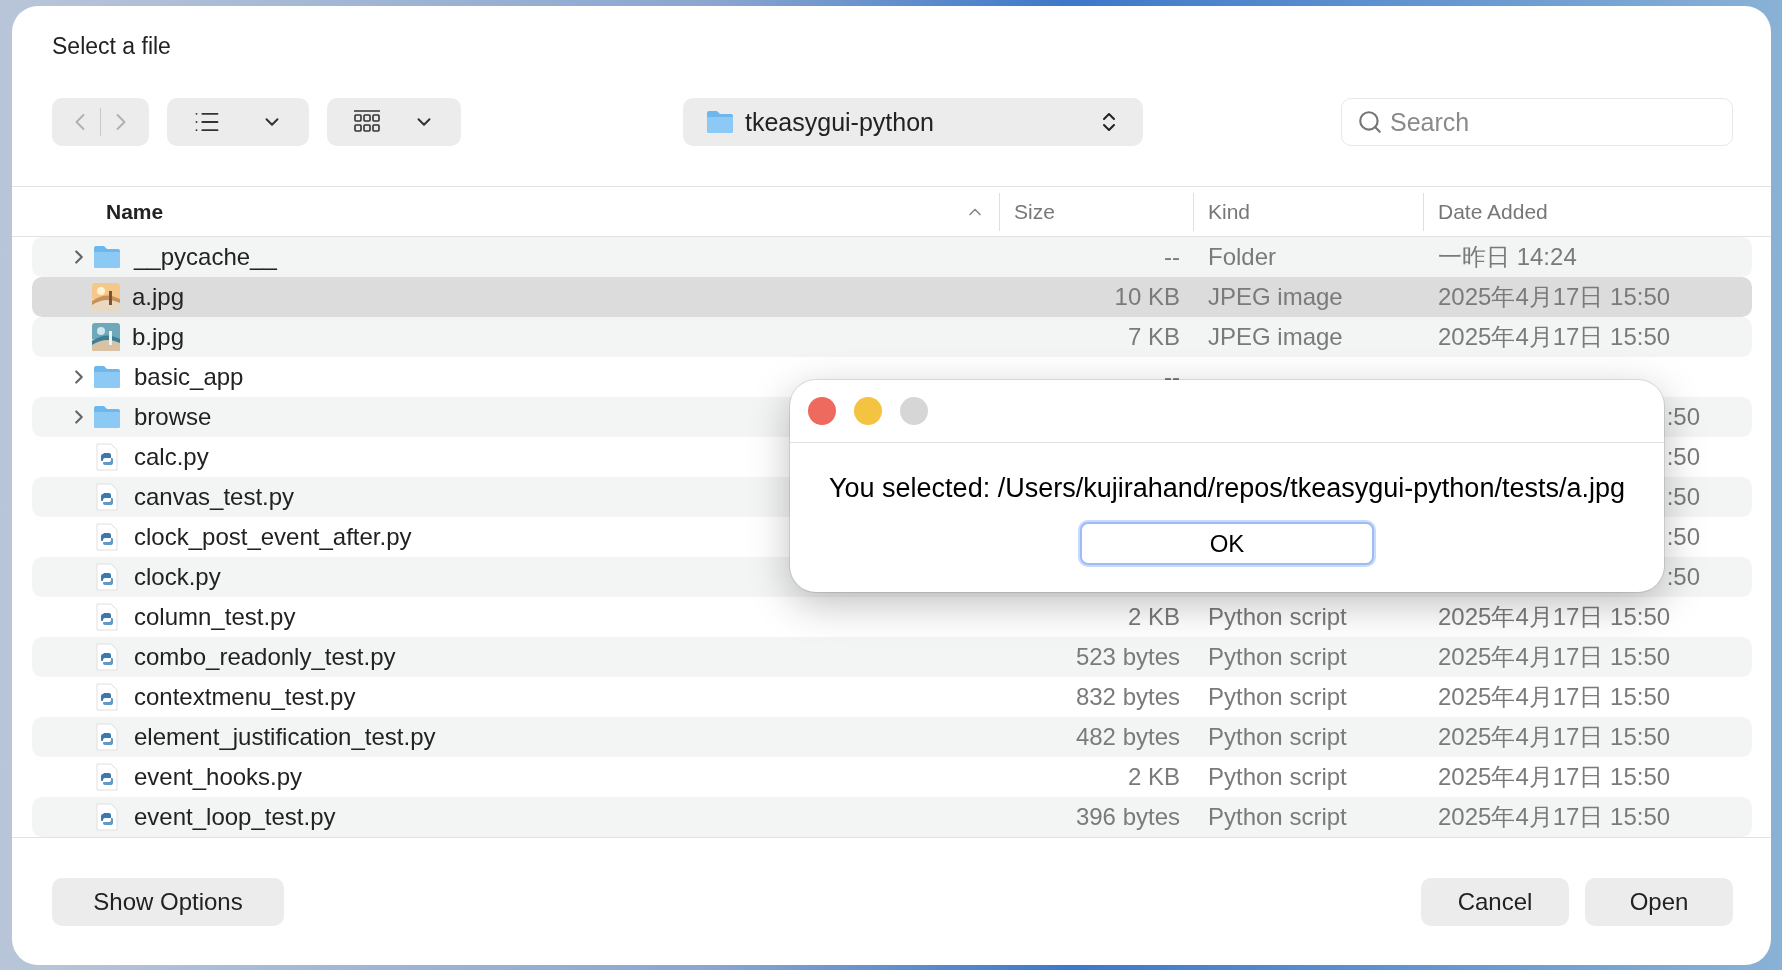 This screenshot has height=970, width=1782. I want to click on file-name: clock.py, so click(177, 577).